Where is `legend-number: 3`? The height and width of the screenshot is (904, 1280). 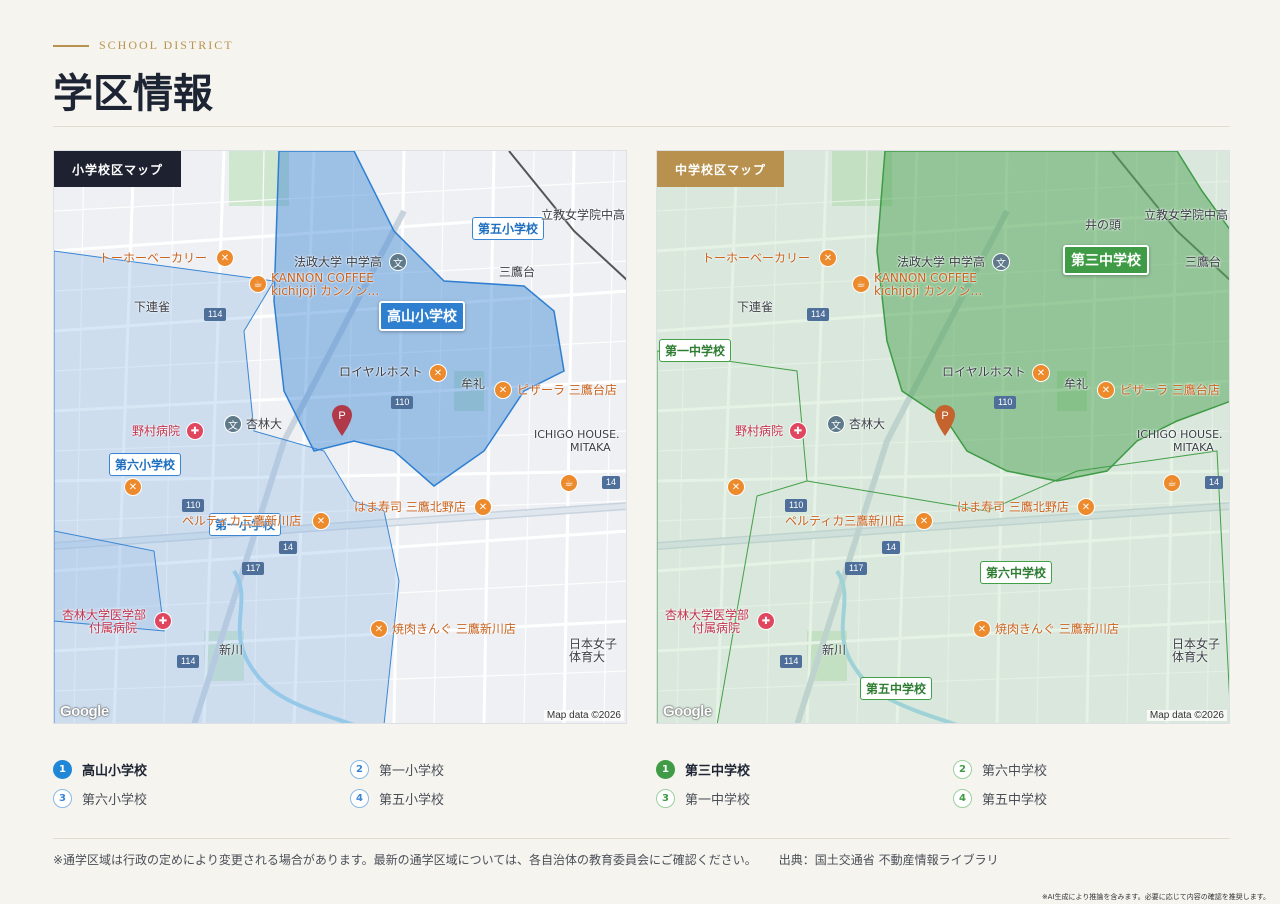
legend-number: 3 is located at coordinates (665, 798).